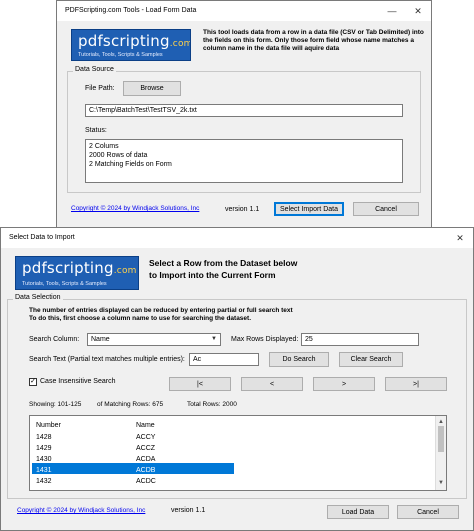 This screenshot has width=474, height=531. What do you see at coordinates (55, 404) in the screenshot?
I see `showing-label: Showing: 101-125` at bounding box center [55, 404].